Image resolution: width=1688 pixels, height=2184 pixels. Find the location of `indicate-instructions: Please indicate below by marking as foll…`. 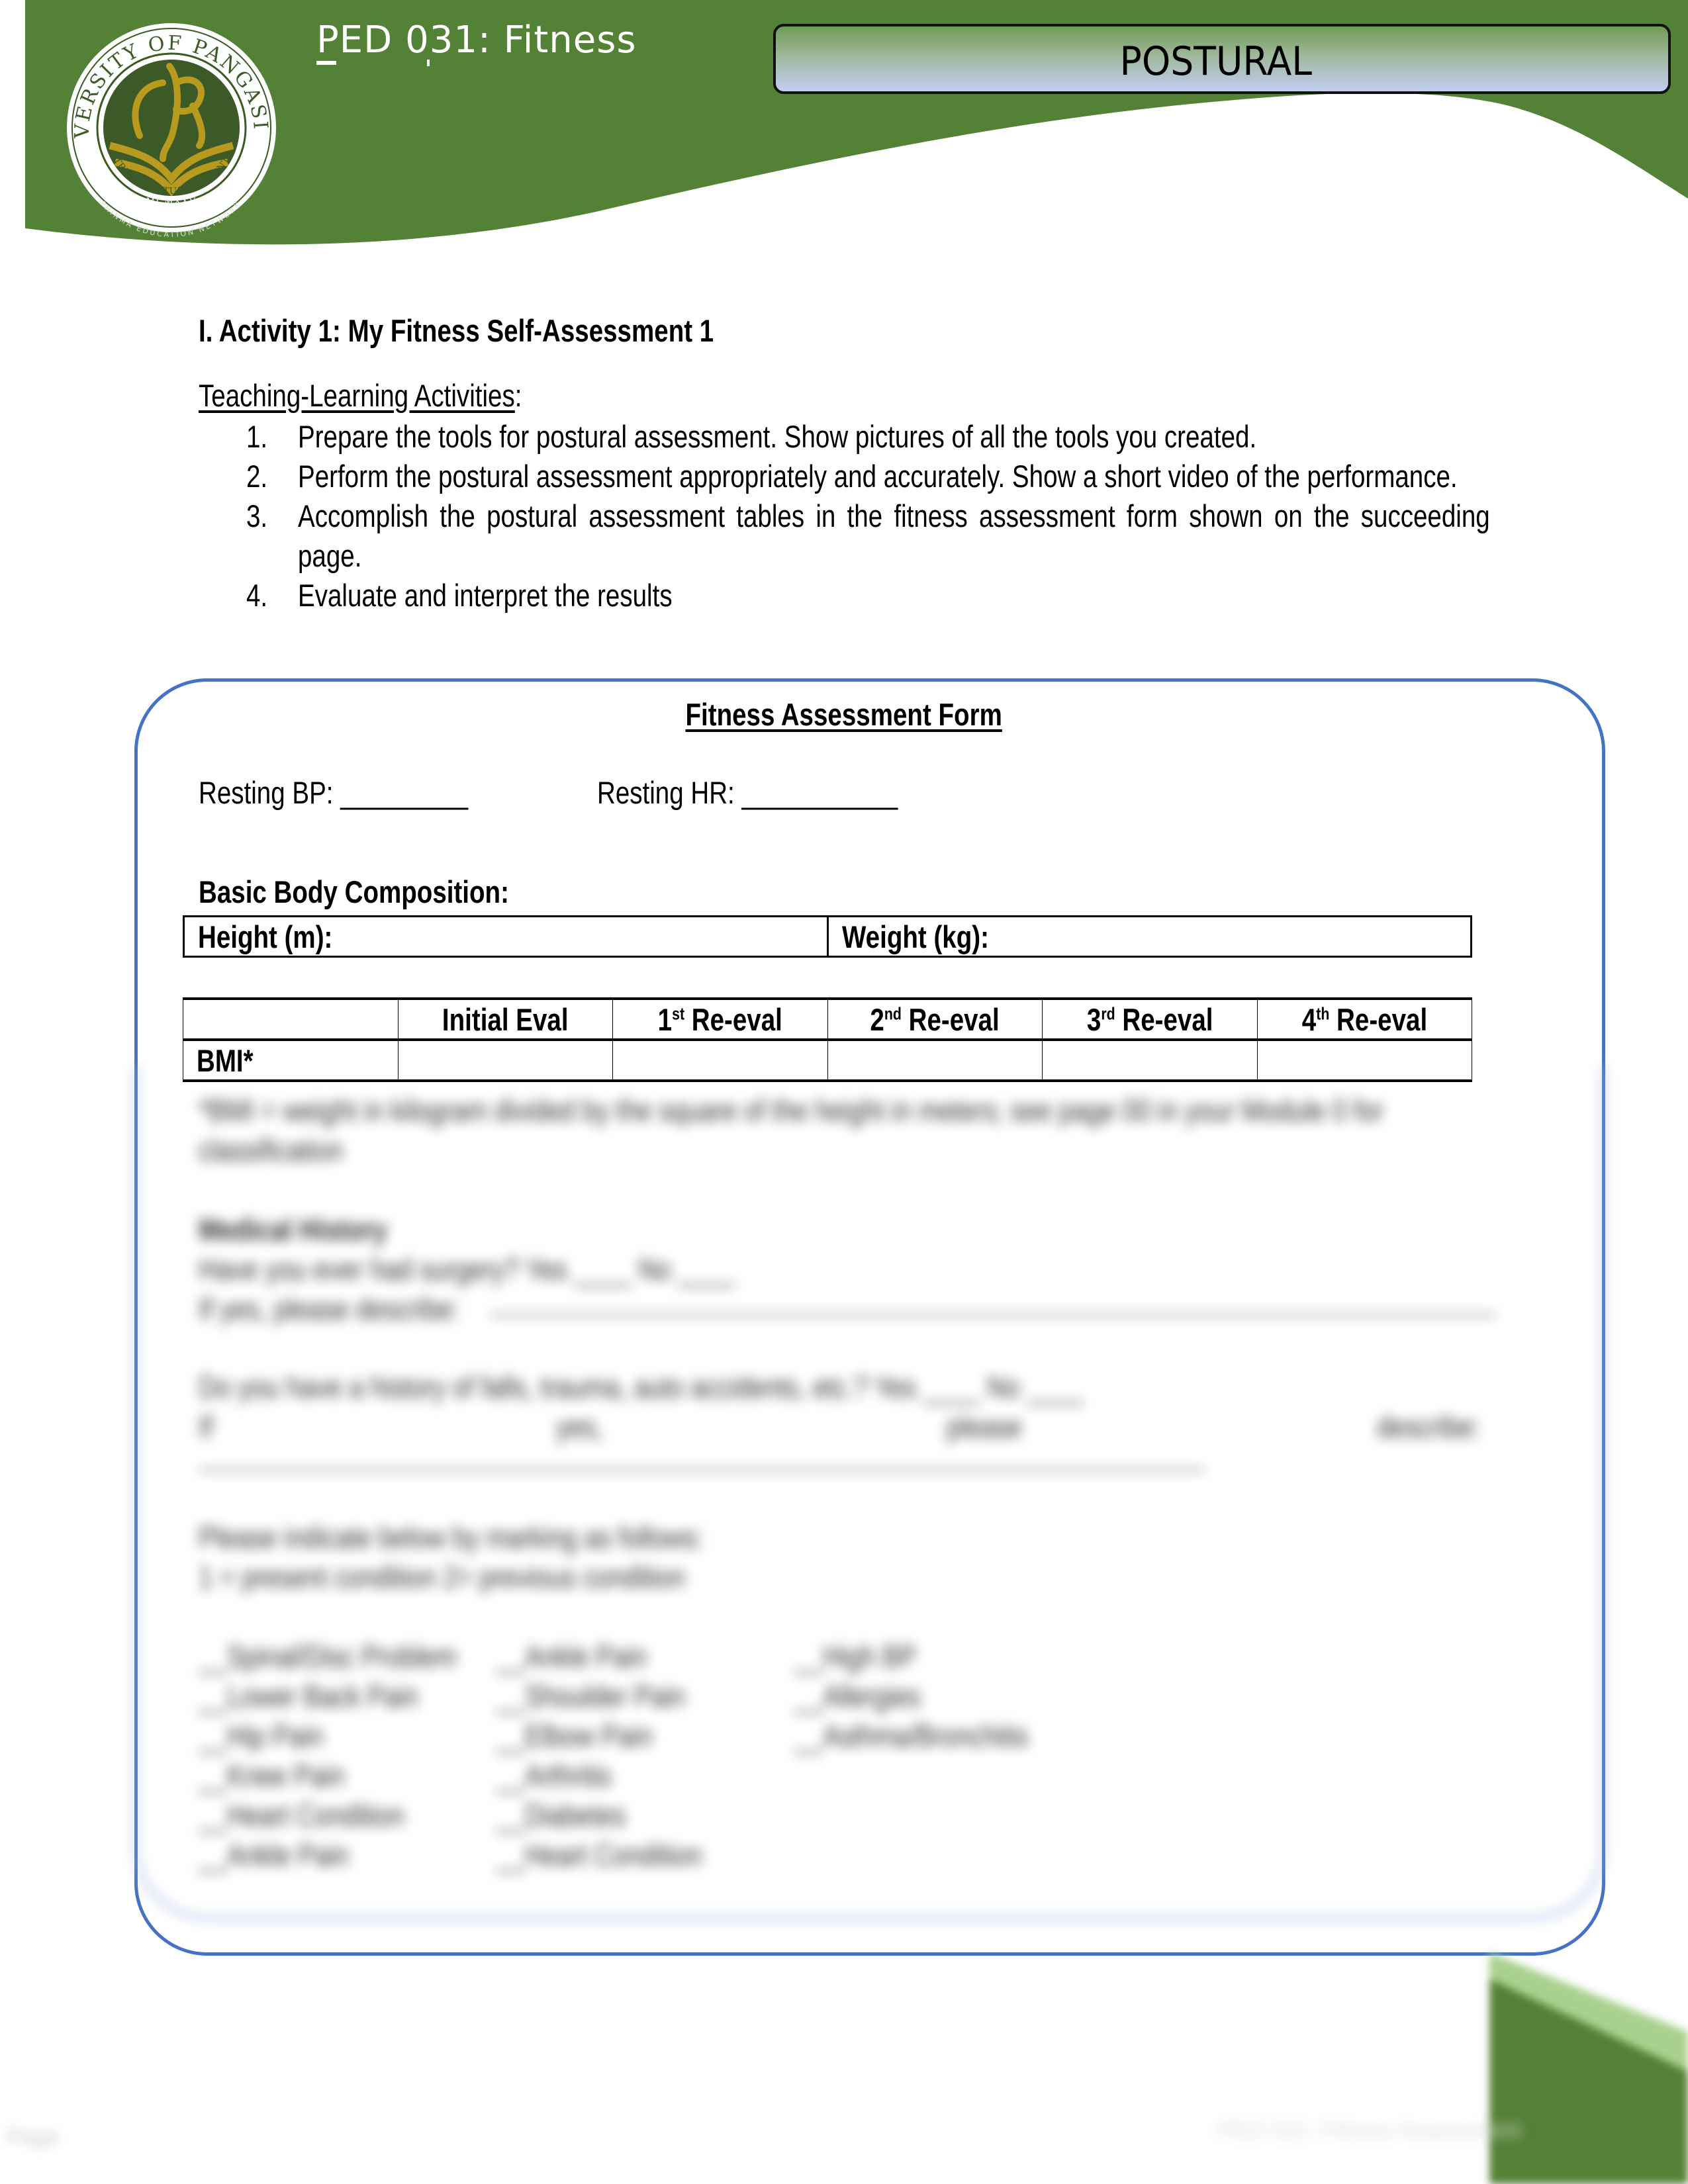

indicate-instructions: Please indicate below by marking as foll… is located at coordinates (451, 1538).